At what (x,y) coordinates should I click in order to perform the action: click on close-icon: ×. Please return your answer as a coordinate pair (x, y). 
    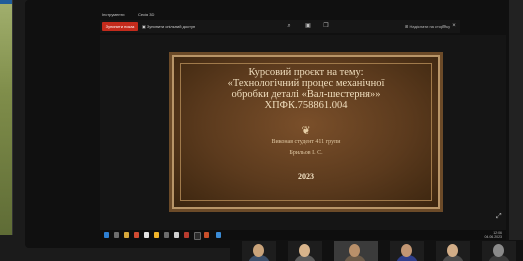
    Looking at the image, I should click on (454, 26).